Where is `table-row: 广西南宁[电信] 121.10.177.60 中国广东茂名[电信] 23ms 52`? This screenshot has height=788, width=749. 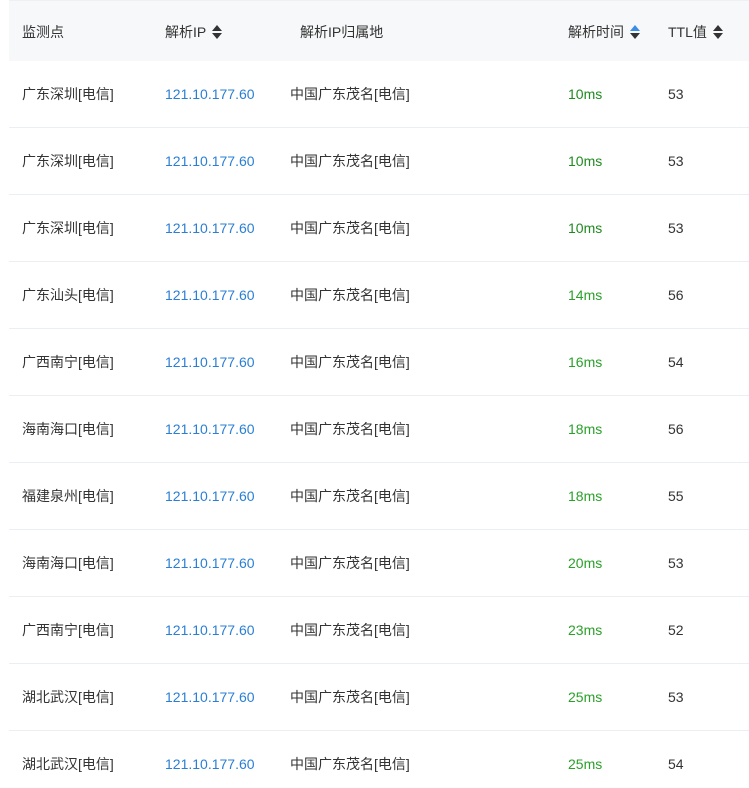 table-row: 广西南宁[电信] 121.10.177.60 中国广东茂名[电信] 23ms 52 is located at coordinates (379, 630).